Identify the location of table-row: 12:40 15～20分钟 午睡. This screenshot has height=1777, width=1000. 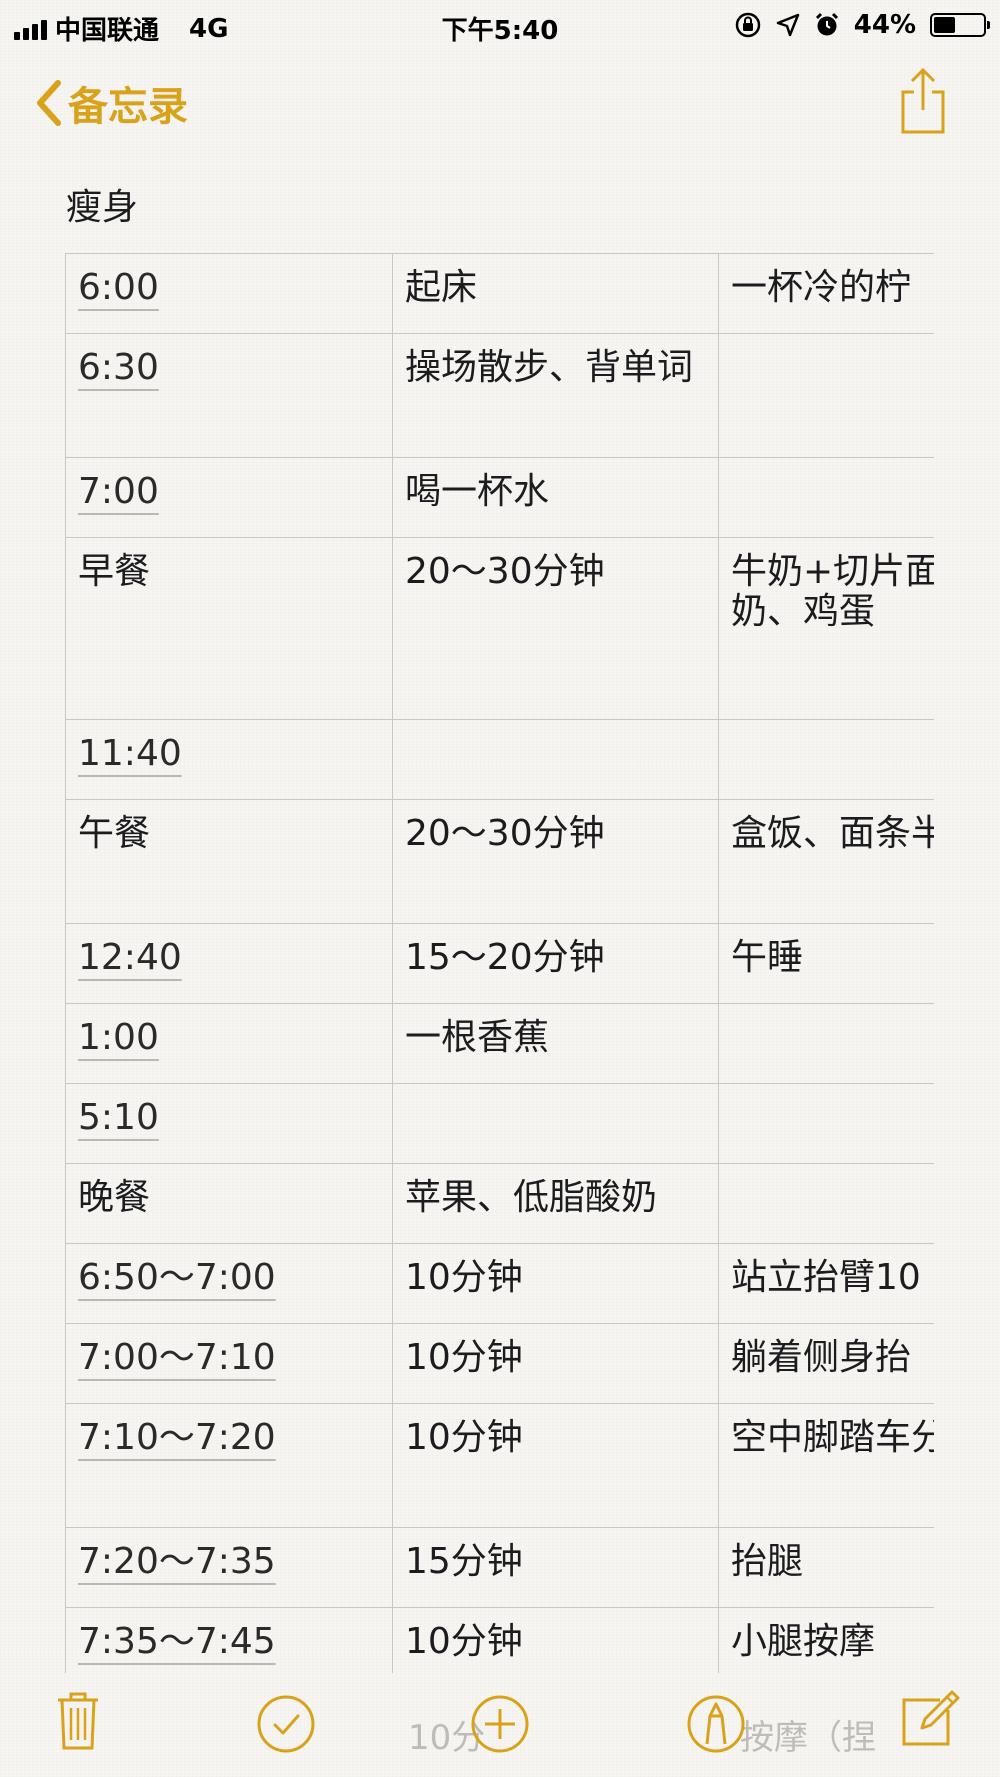
(499, 963).